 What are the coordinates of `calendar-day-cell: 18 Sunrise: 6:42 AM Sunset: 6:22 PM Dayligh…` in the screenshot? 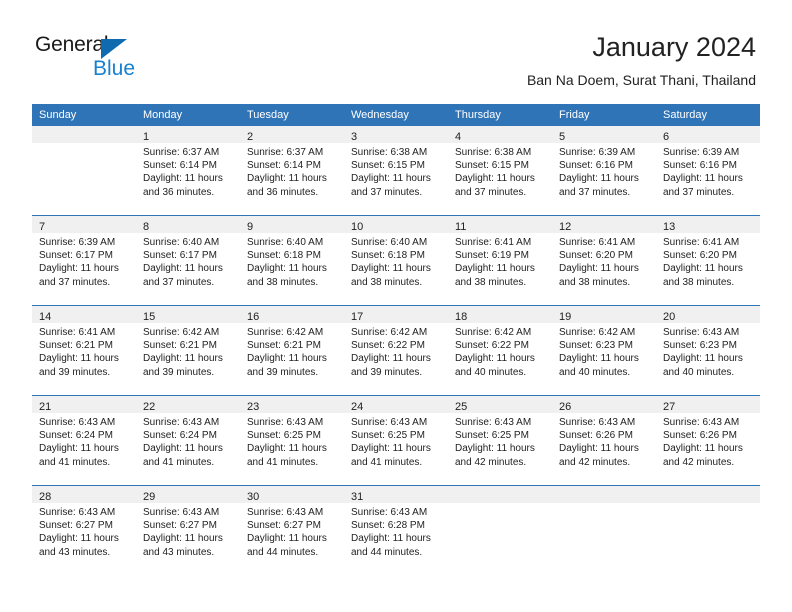 It's located at (500, 350).